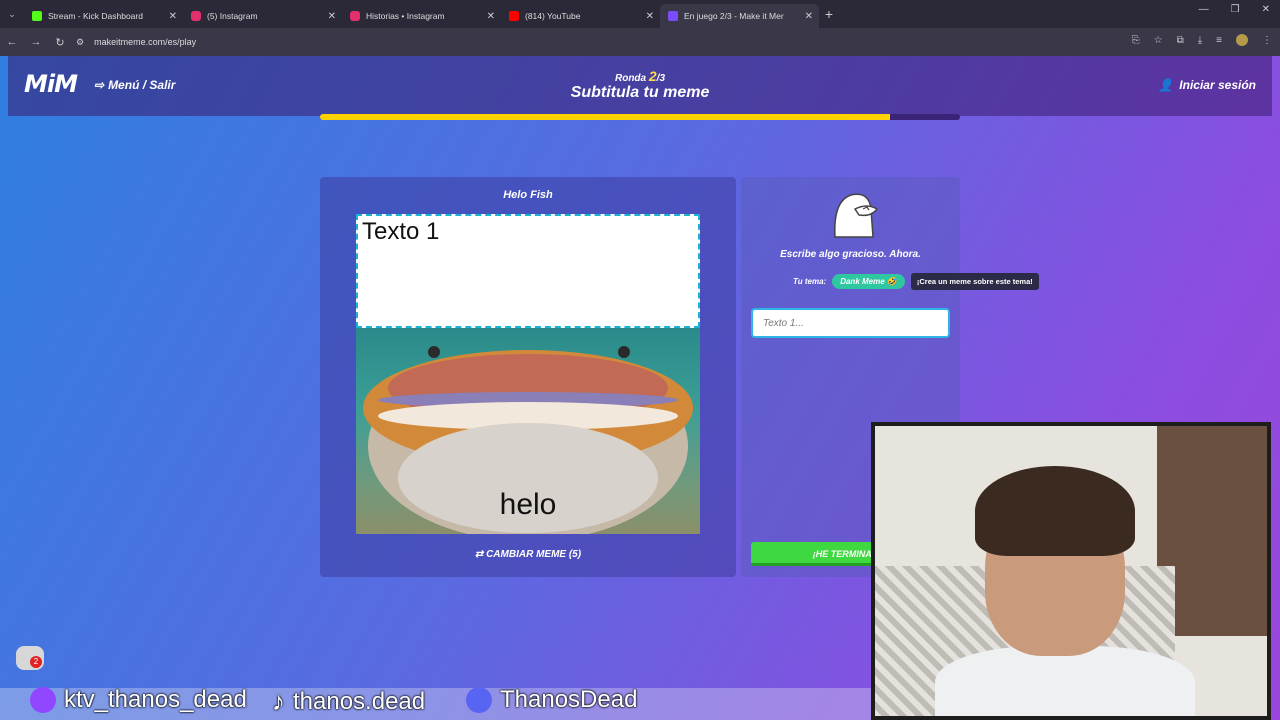  I want to click on bookmark-star-icon: ☆, so click(1158, 40).